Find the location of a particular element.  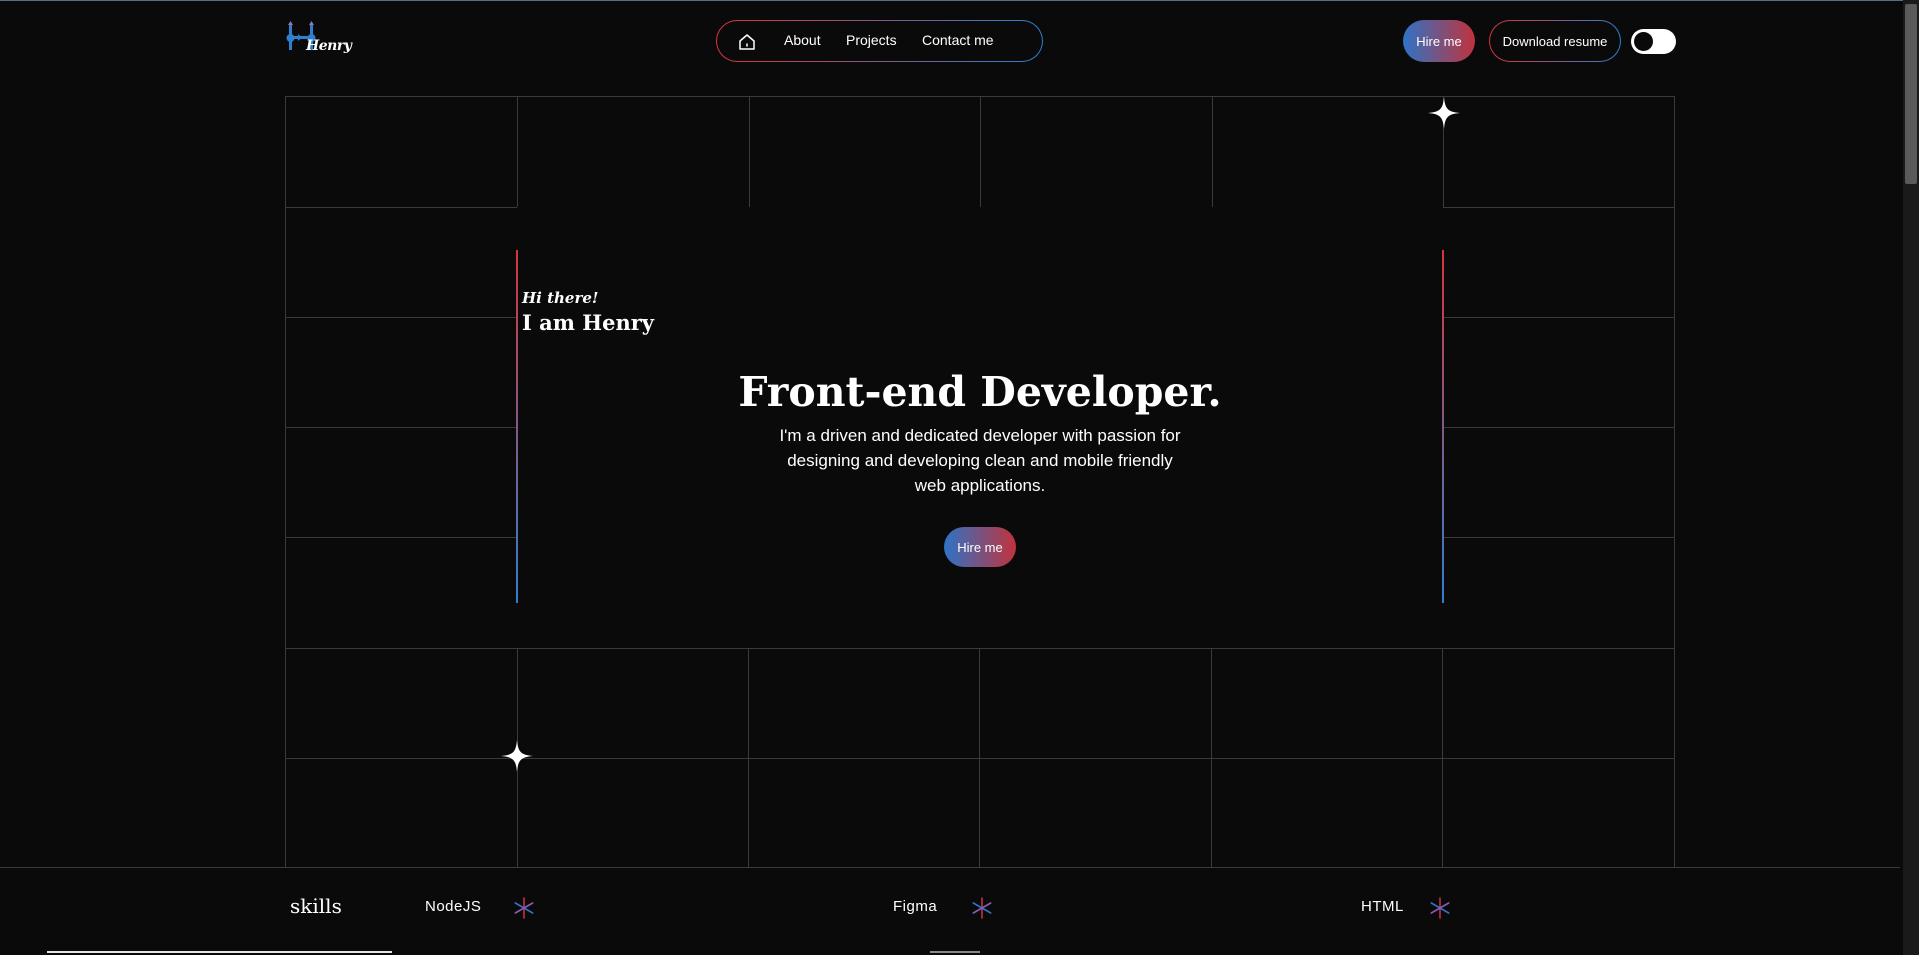

main-nav: About Projects Contact me is located at coordinates (879, 41).